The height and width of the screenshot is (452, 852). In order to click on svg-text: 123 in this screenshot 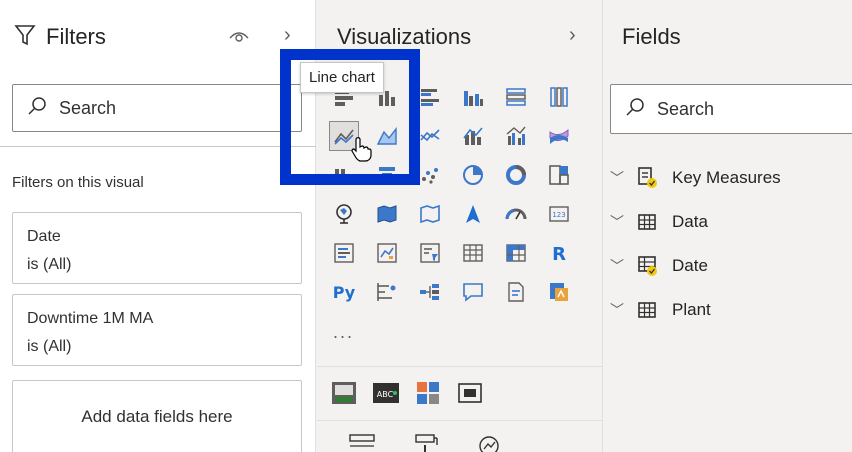, I will do `click(558, 215)`.